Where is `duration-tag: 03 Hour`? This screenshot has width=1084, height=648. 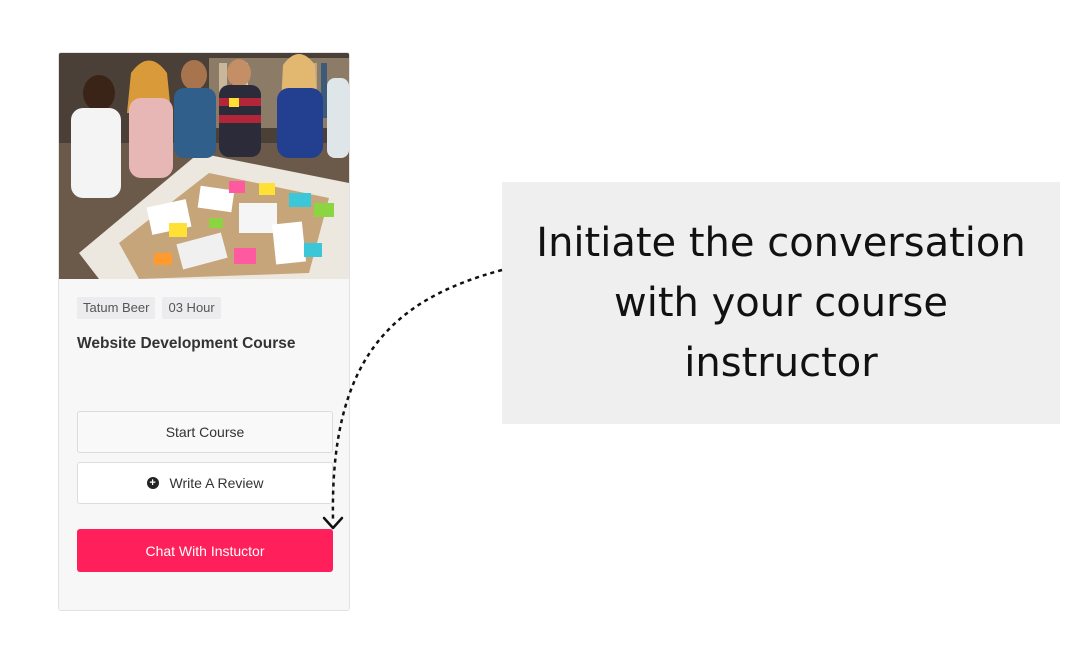 duration-tag: 03 Hour is located at coordinates (191, 308).